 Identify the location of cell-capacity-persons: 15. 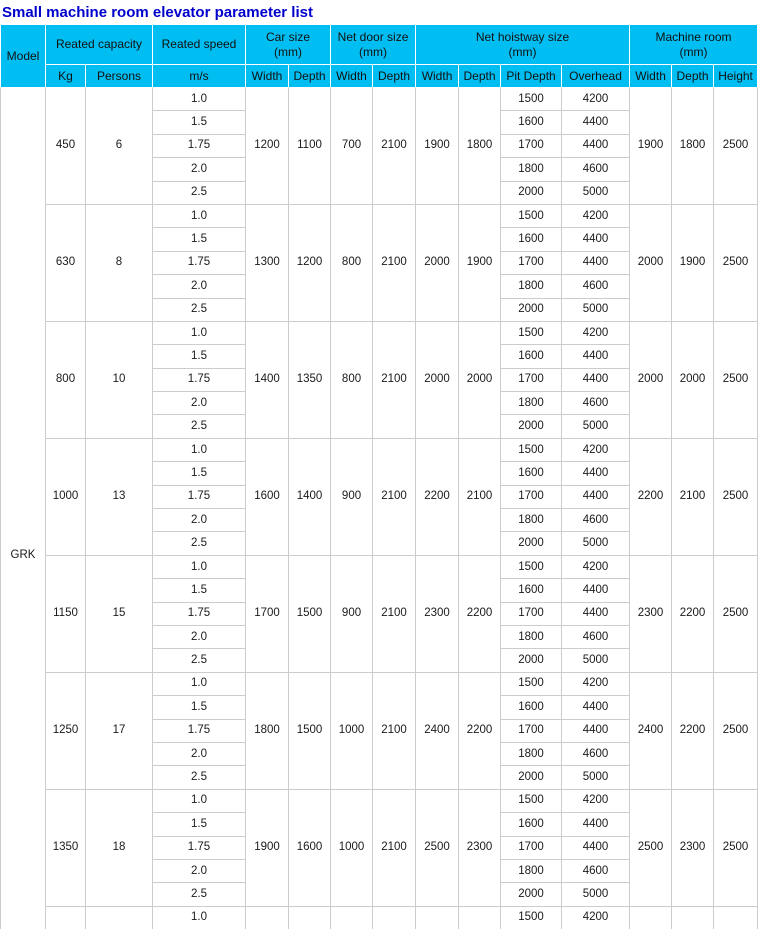
(119, 613).